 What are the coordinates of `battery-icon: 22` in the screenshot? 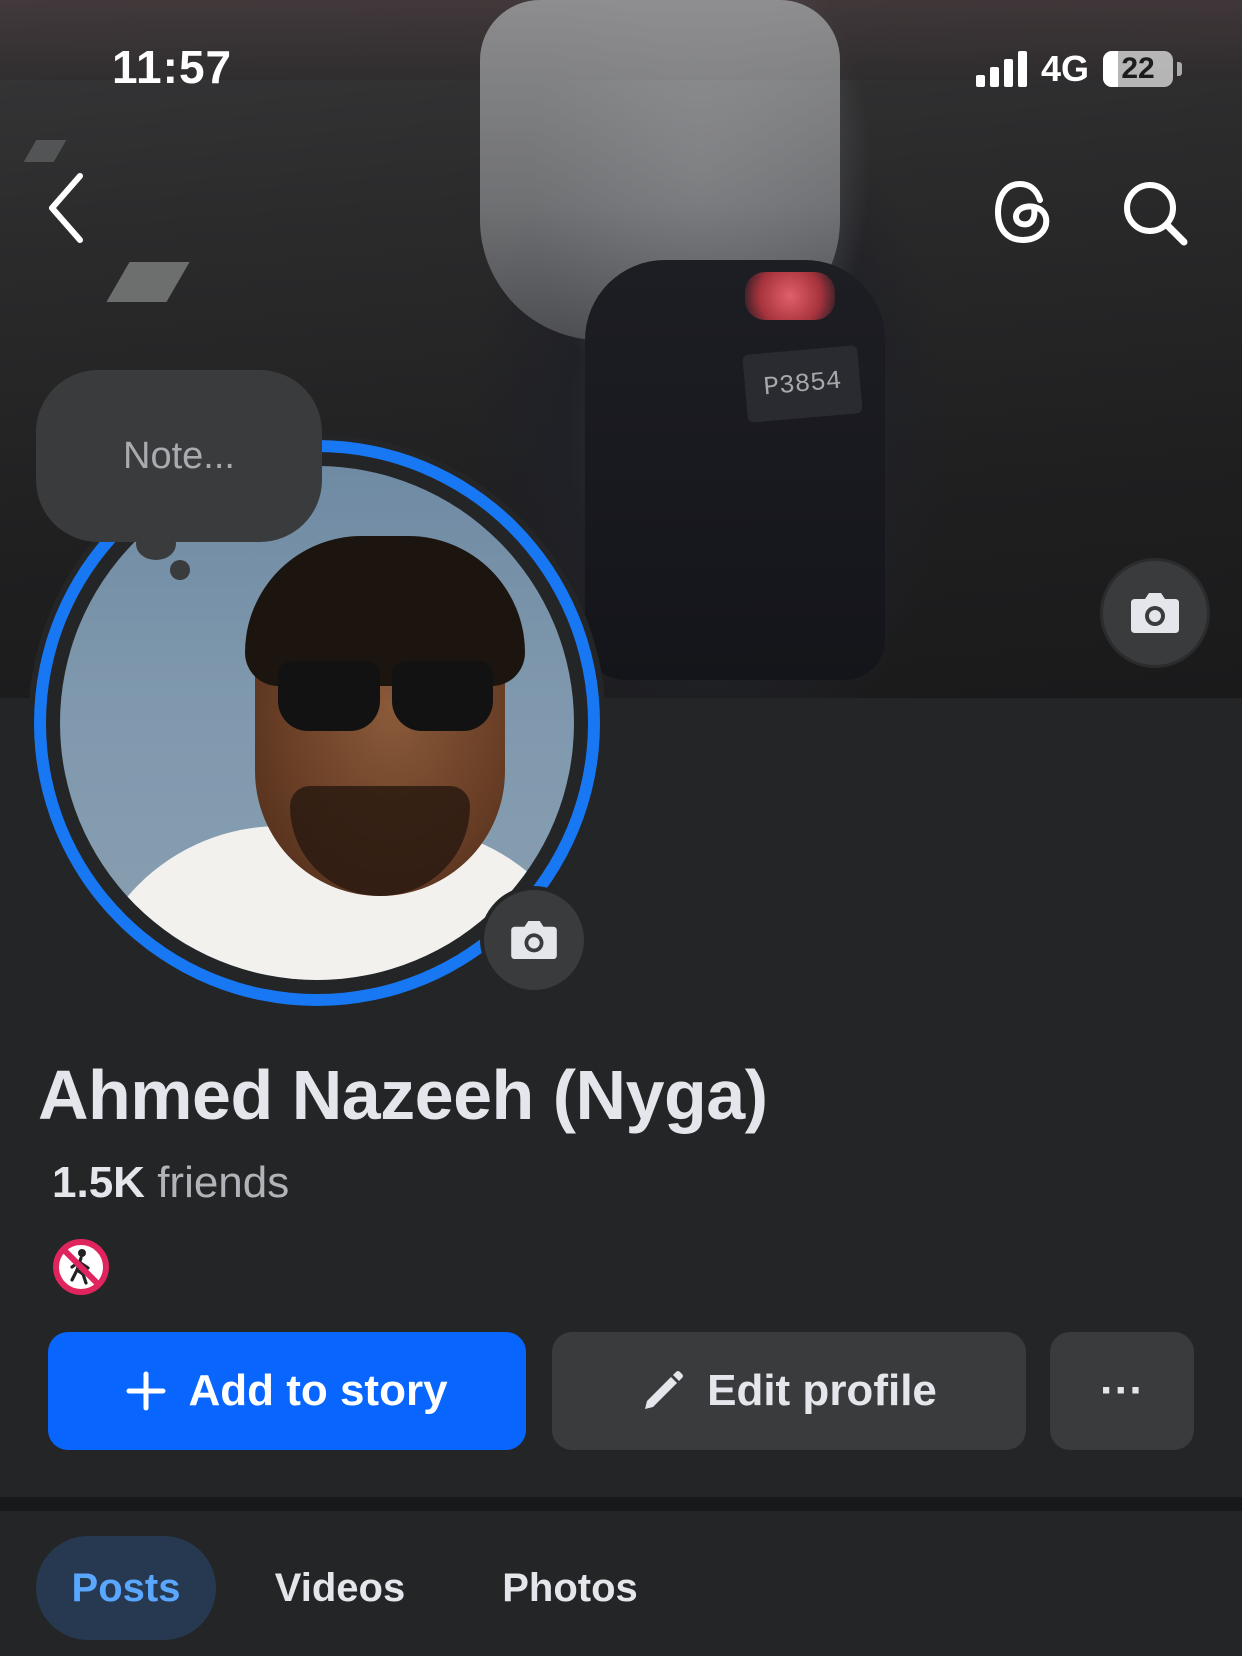 It's located at (1138, 69).